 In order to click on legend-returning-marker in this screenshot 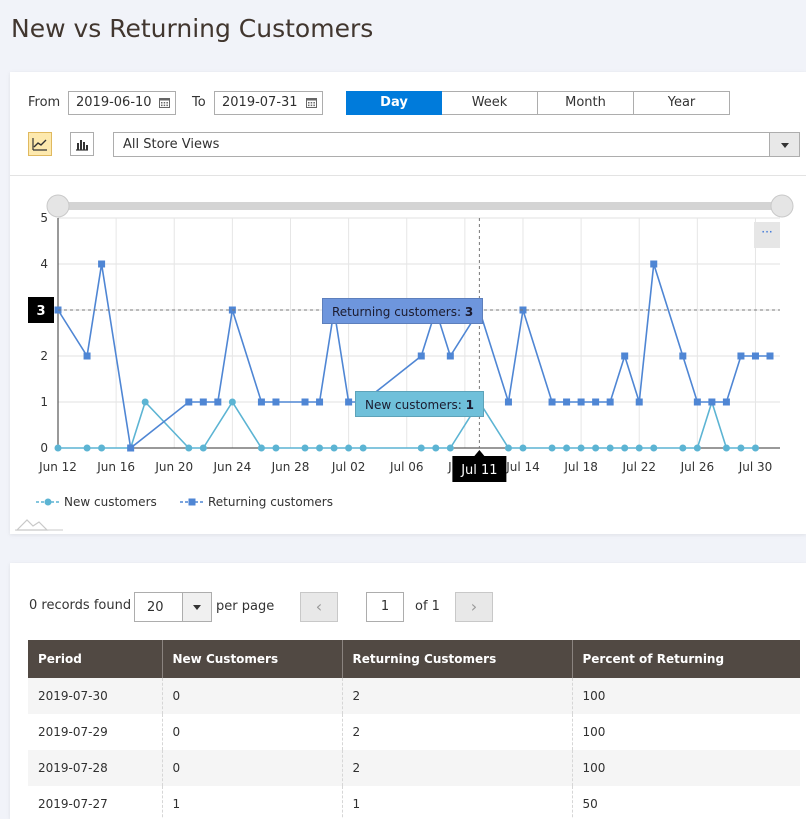, I will do `click(192, 502)`.